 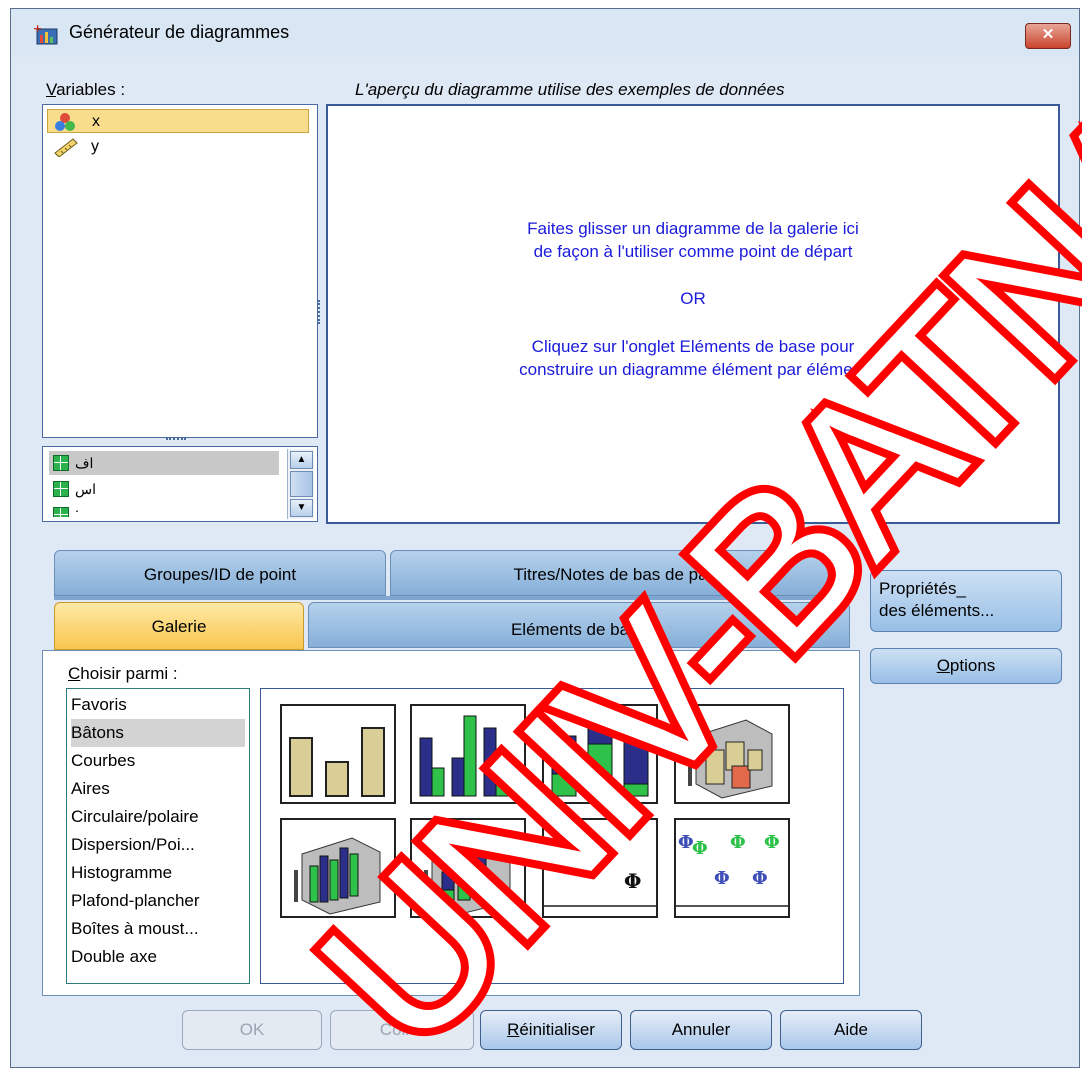 I want to click on window-title: Générateur de diagrammes, so click(x=179, y=32).